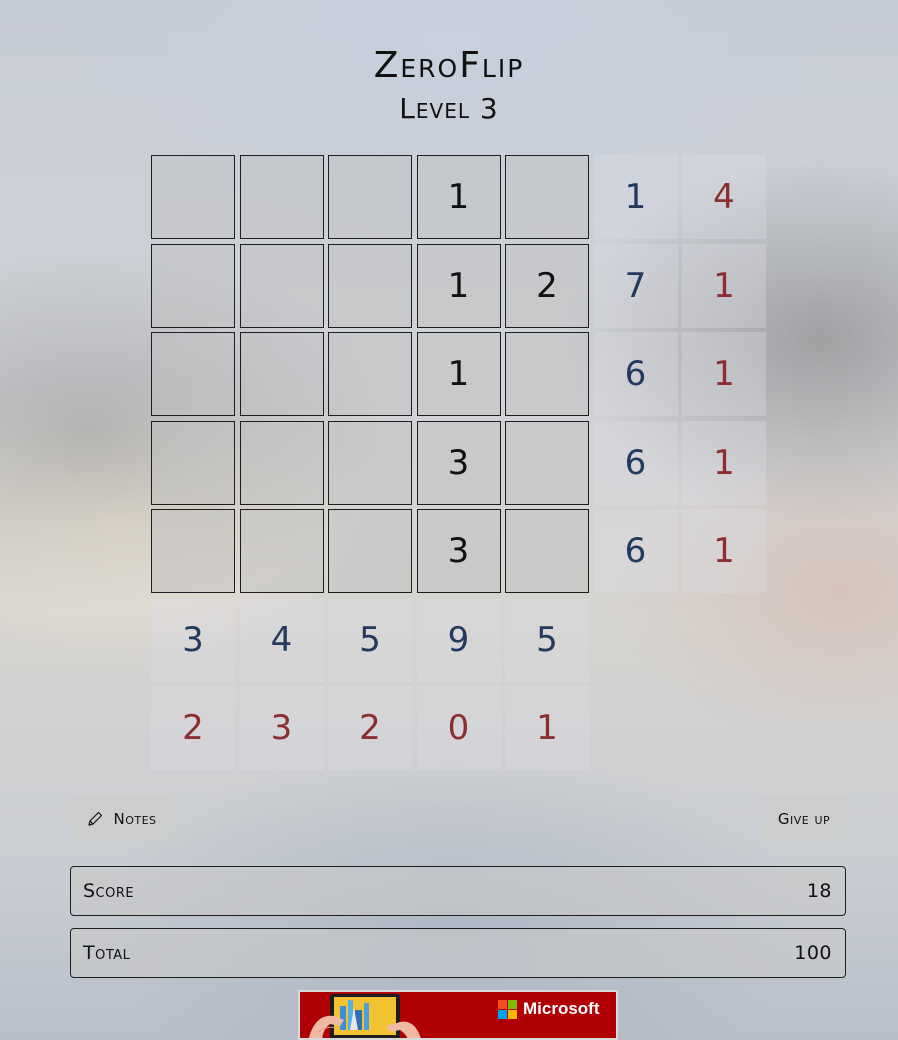 The image size is (898, 1040). I want to click on row-sum-hint: 1, so click(635, 197).